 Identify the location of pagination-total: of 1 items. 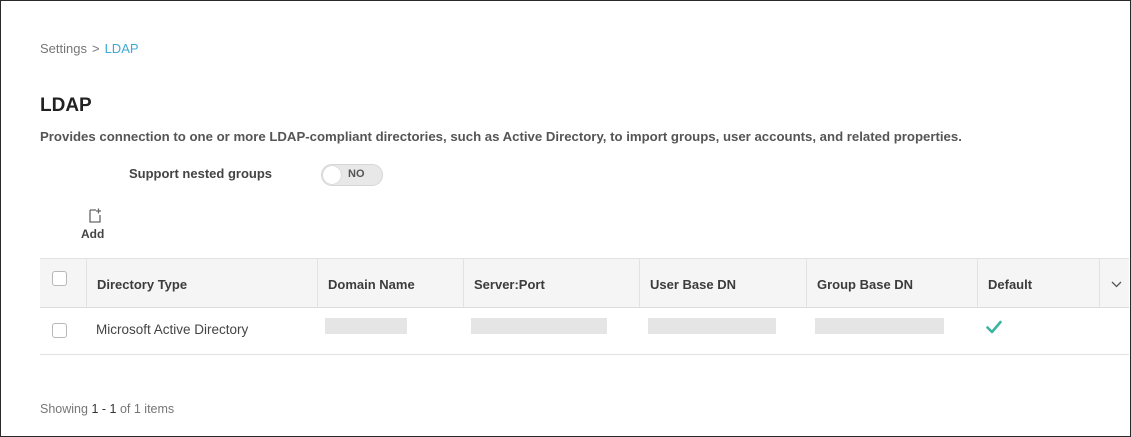
(147, 409).